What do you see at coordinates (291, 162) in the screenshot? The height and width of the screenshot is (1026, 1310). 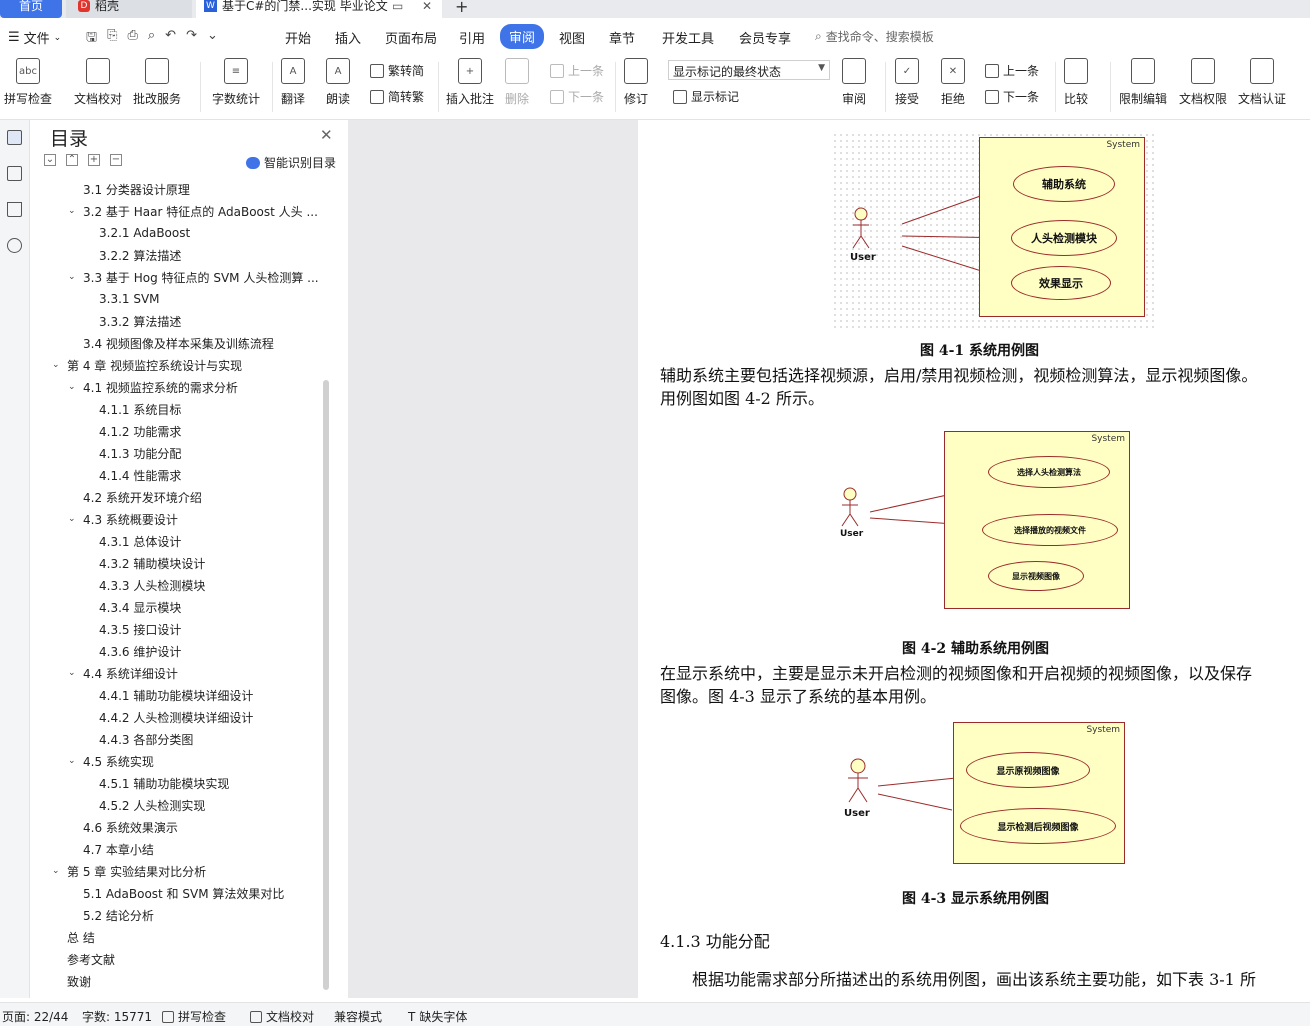 I see `smart-toc-button: 智能识别目录` at bounding box center [291, 162].